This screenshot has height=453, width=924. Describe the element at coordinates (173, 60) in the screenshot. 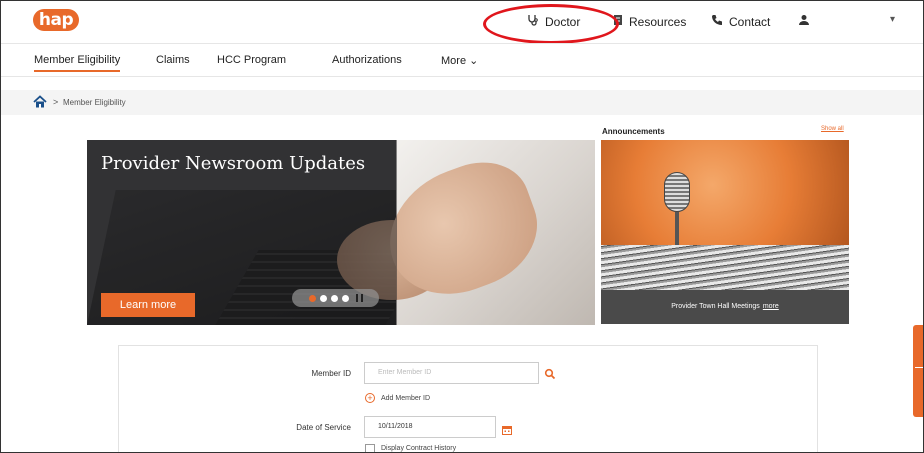

I see `tab-claims: Claims` at that location.